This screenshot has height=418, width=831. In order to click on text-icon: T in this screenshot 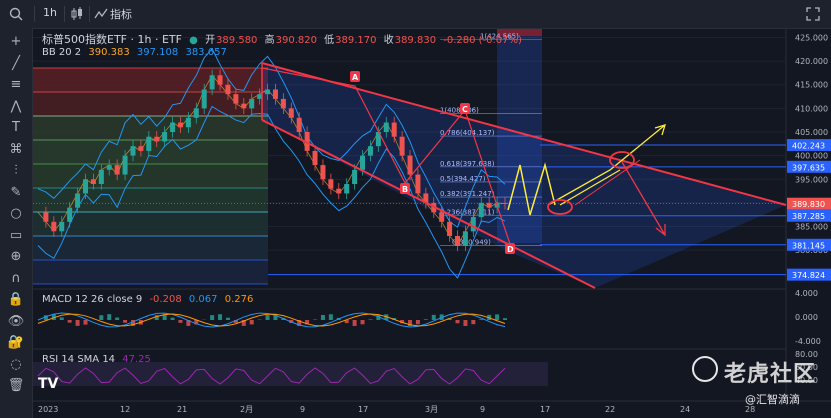, I will do `click(16, 128)`.